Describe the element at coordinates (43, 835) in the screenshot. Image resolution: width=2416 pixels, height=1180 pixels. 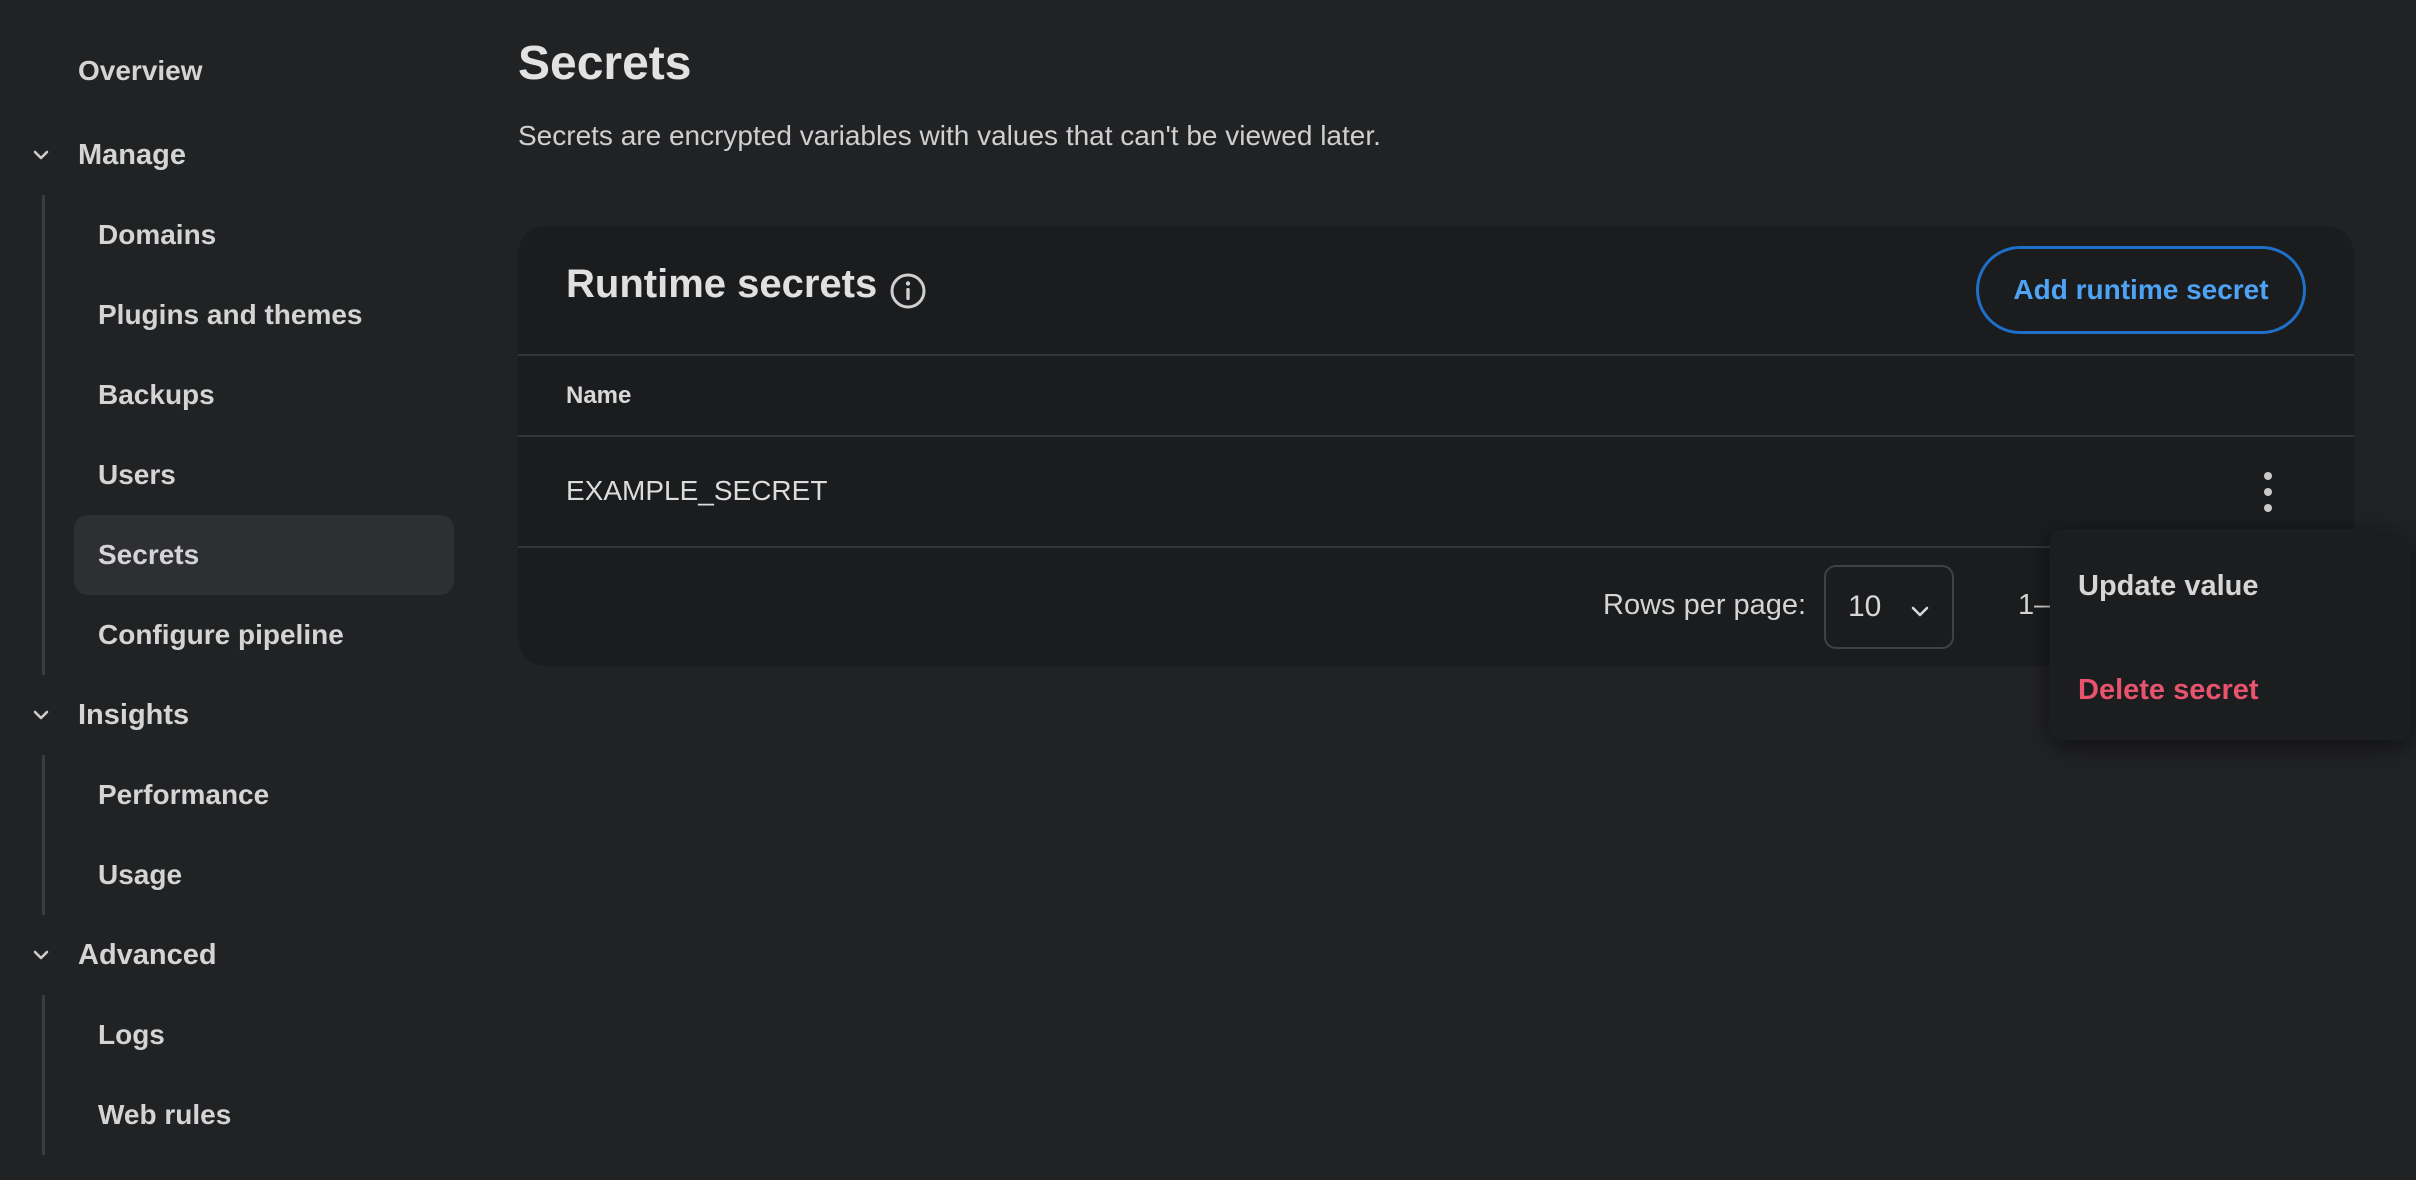
I see `group-insights-rail` at that location.